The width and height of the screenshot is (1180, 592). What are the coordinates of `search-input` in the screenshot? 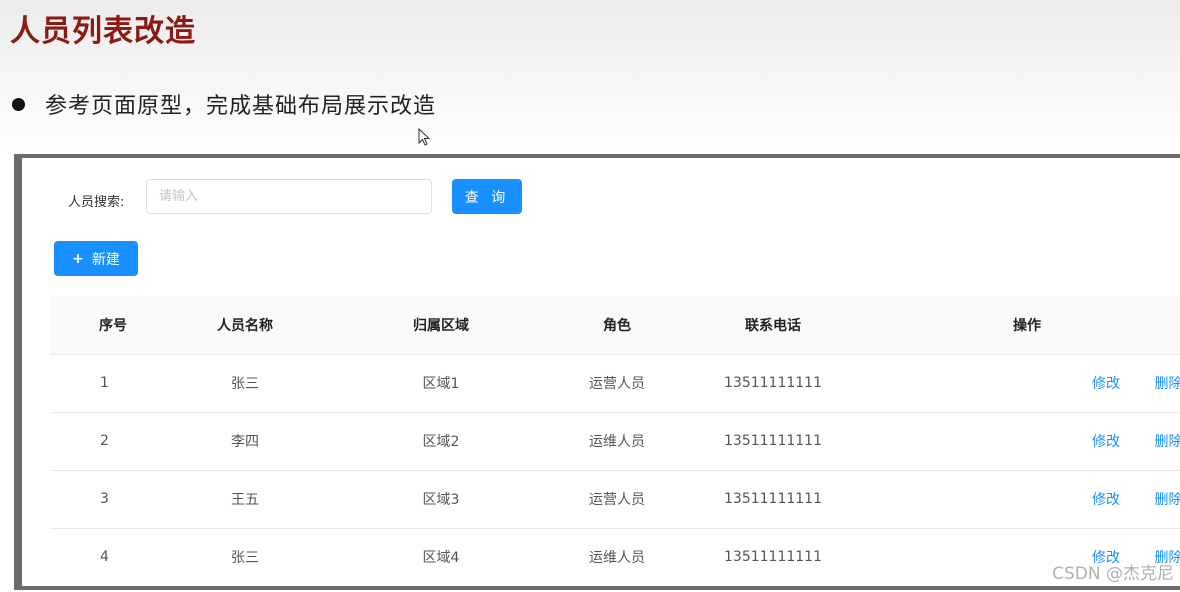 It's located at (289, 196).